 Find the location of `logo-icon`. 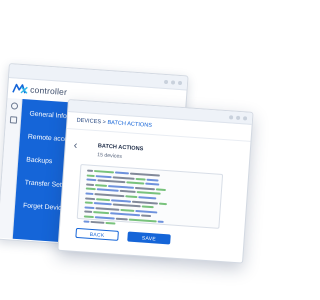

logo-icon is located at coordinates (20, 88).